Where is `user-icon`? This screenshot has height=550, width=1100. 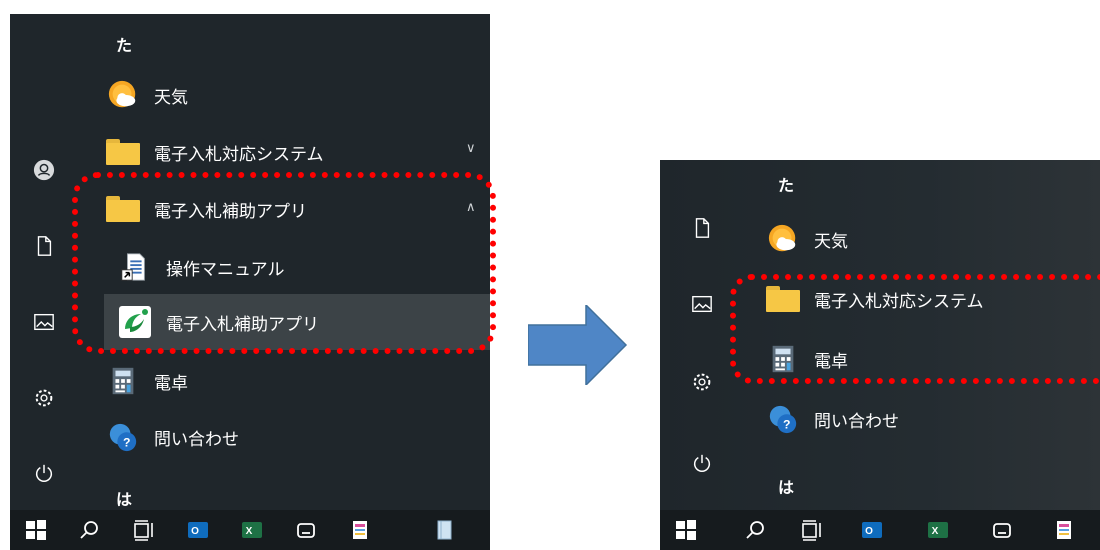
user-icon is located at coordinates (44, 170).